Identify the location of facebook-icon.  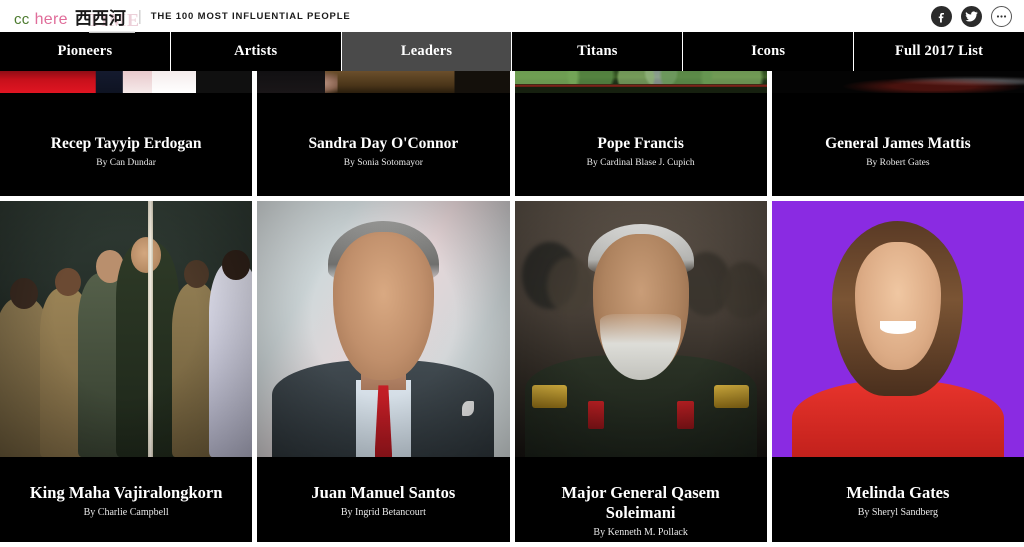
(941, 16).